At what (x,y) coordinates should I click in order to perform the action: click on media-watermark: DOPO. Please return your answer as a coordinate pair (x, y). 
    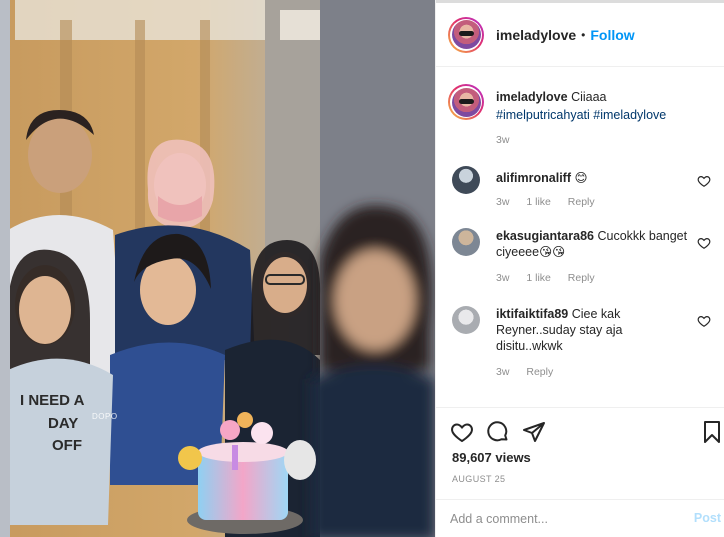
    Looking at the image, I should click on (105, 416).